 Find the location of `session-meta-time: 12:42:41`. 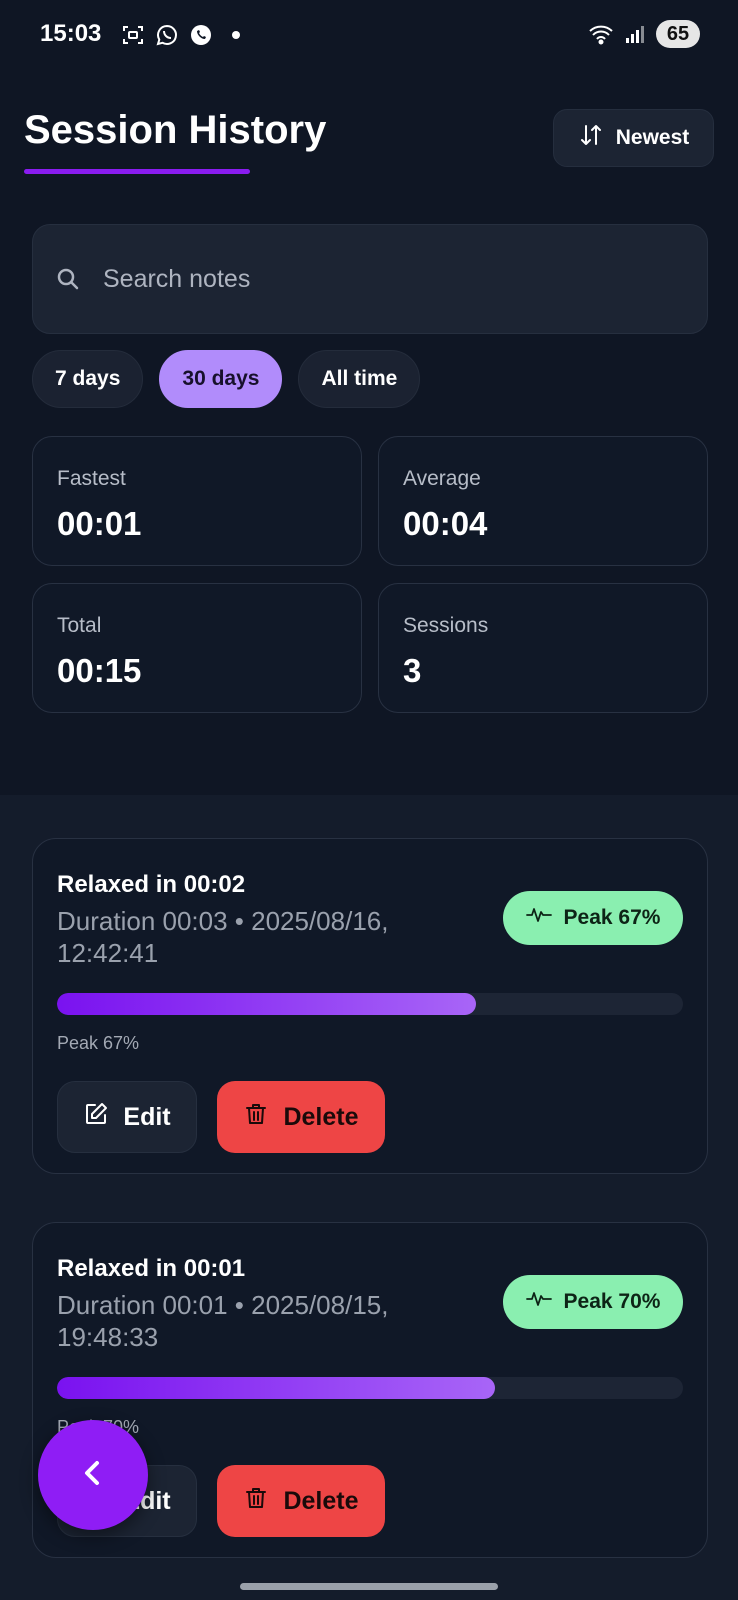

session-meta-time: 12:42:41 is located at coordinates (108, 953).